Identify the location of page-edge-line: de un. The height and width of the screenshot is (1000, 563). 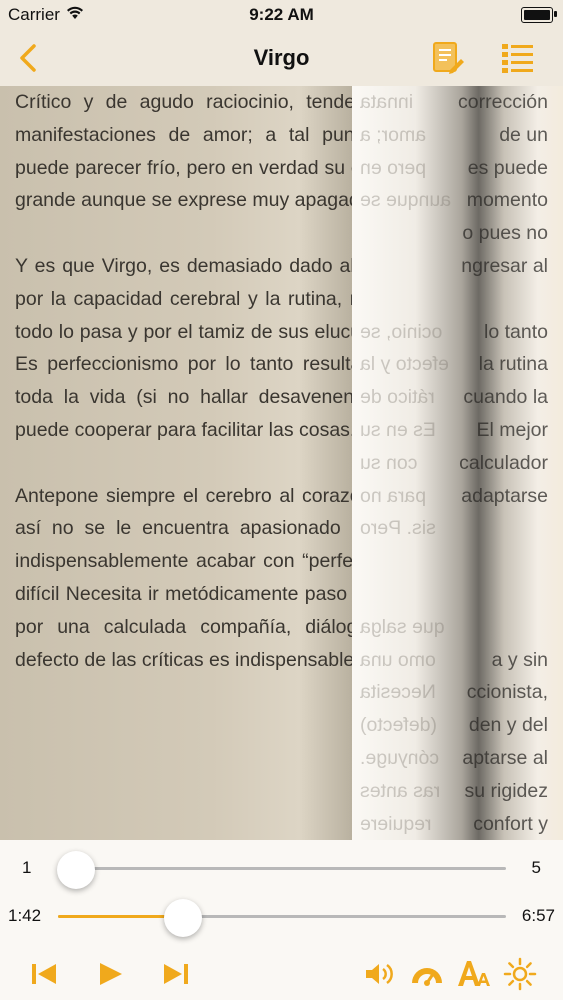
(523, 134).